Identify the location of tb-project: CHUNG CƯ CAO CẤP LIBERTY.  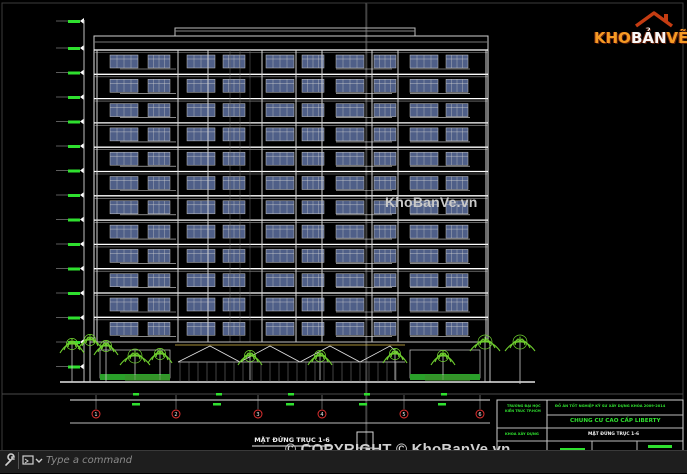
(615, 421).